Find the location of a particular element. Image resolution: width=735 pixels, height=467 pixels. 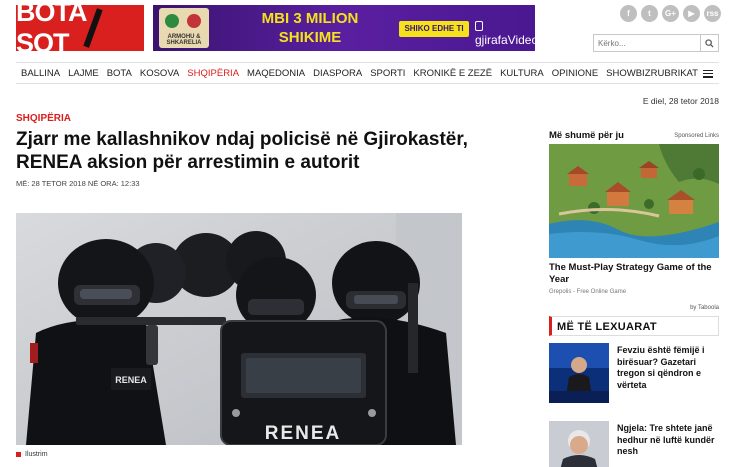

search-button is located at coordinates (709, 43).